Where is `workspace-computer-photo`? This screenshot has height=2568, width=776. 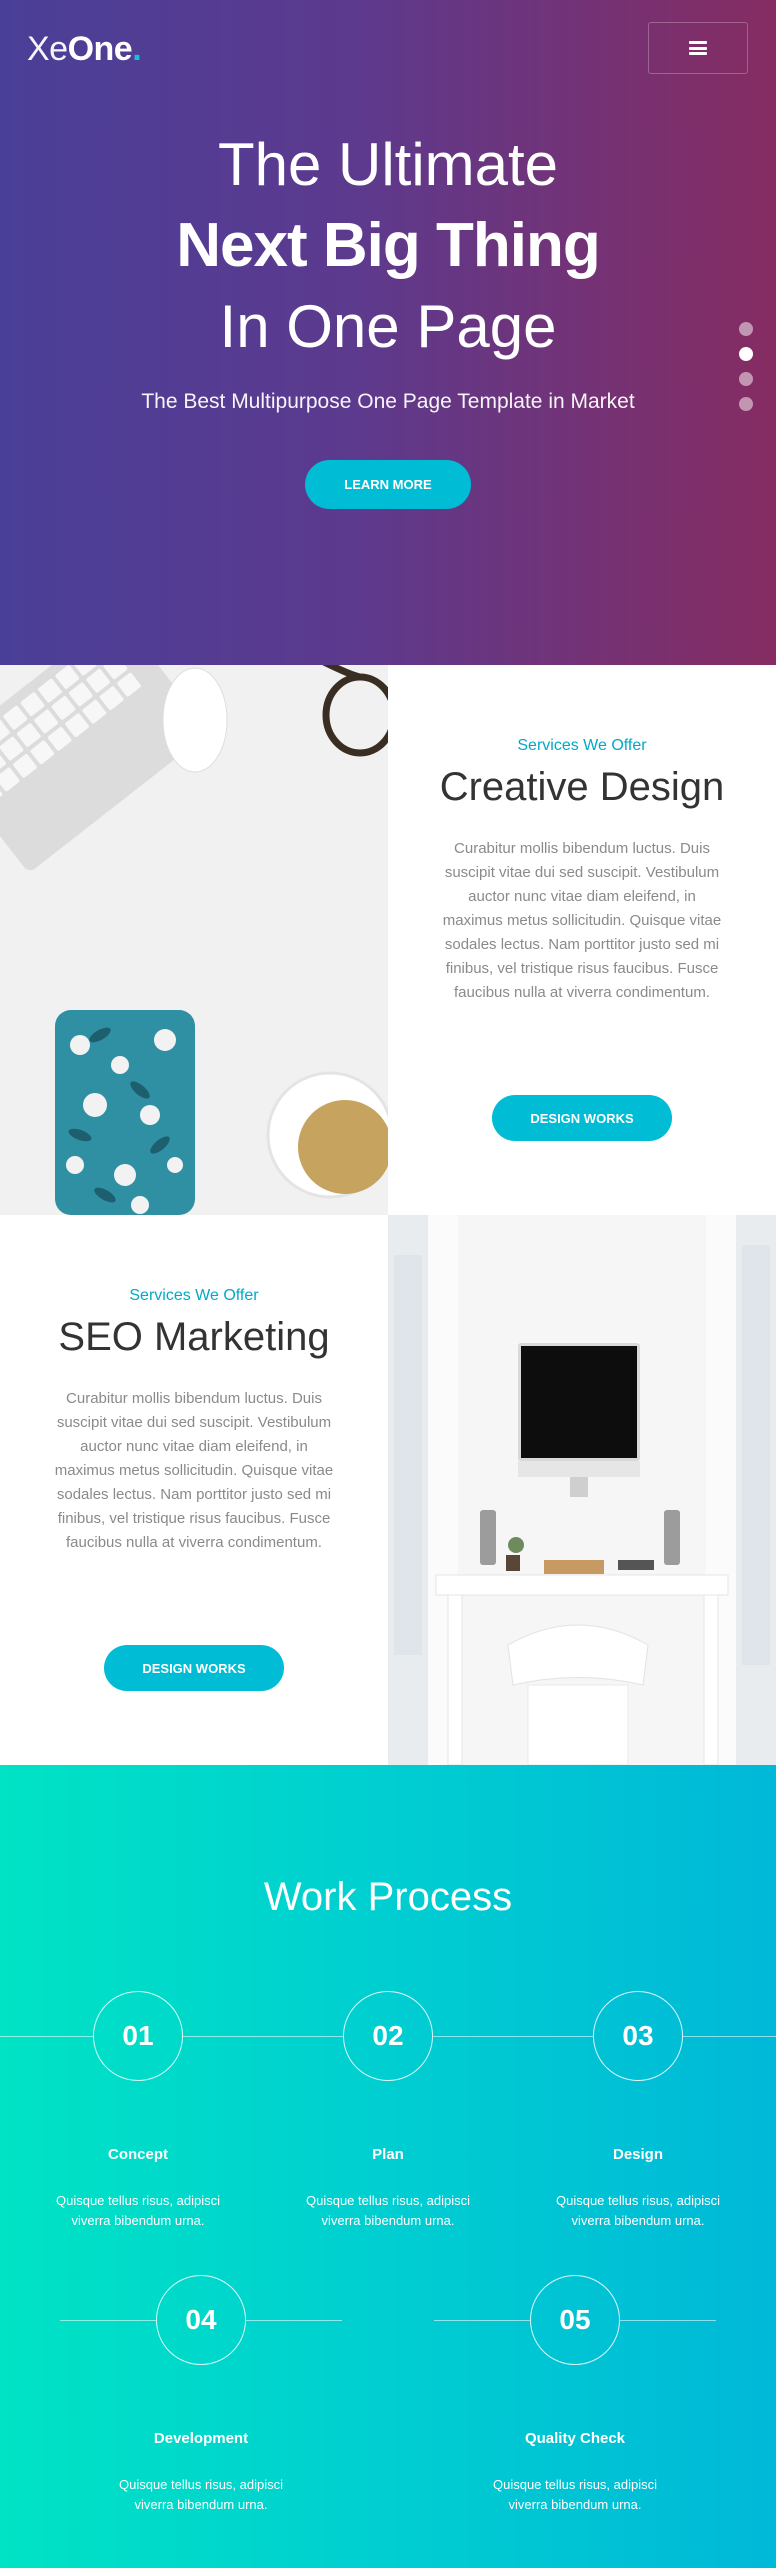 workspace-computer-photo is located at coordinates (582, 1490).